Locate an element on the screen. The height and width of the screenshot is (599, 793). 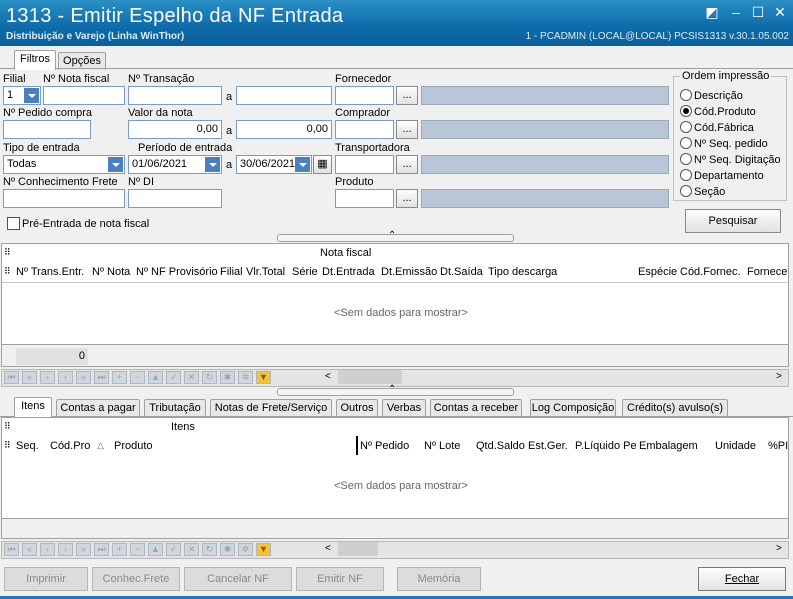
edit-icon: ◩ is located at coordinates (712, 12).